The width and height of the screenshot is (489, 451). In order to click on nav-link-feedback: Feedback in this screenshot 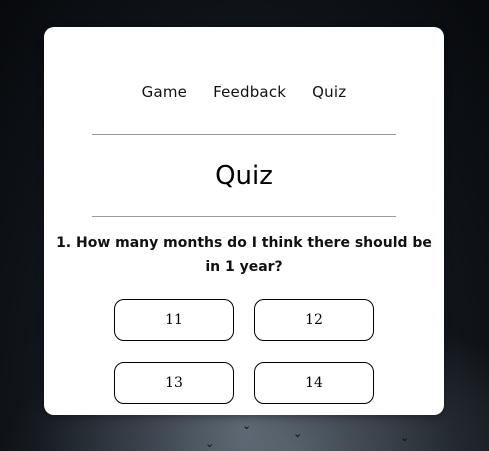, I will do `click(249, 92)`.